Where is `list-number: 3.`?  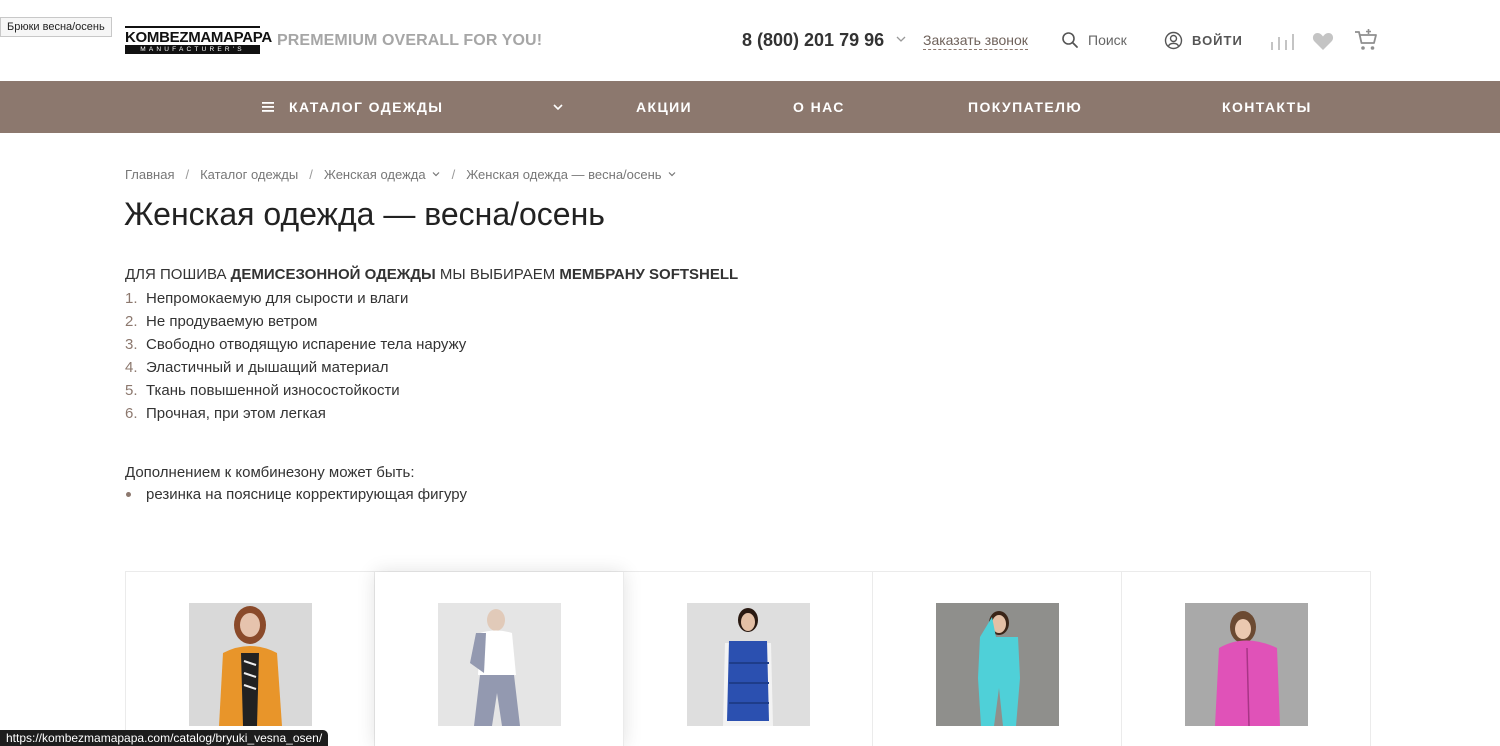
list-number: 3. is located at coordinates (131, 344).